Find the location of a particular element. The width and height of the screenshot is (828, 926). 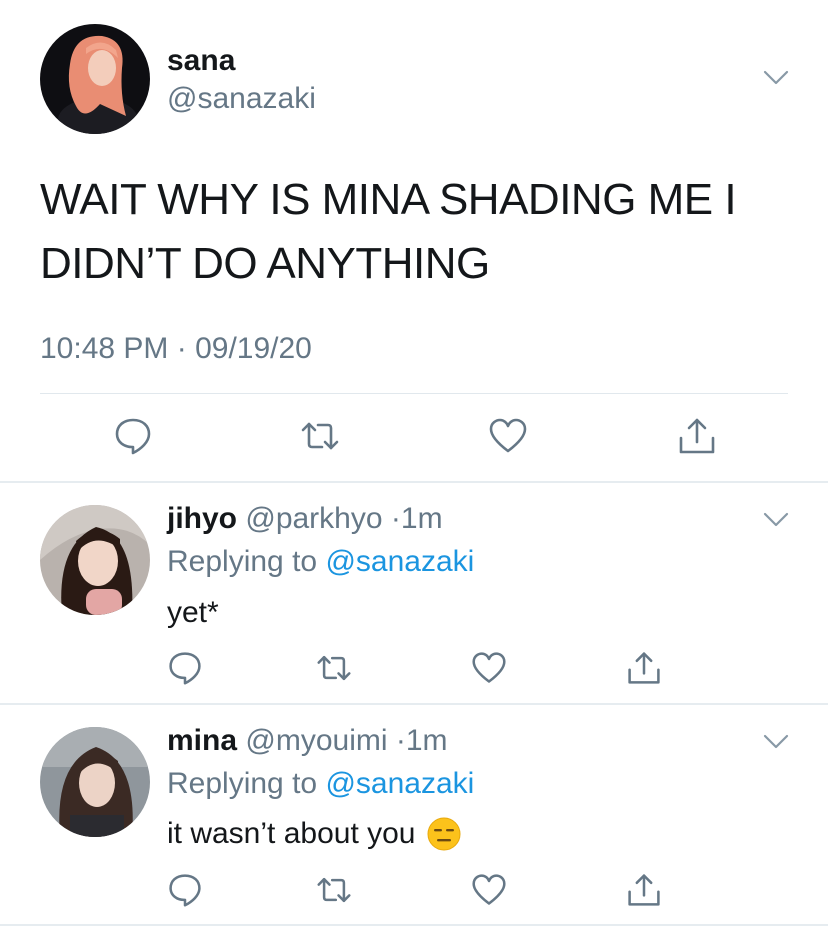

reply-text: yet* is located at coordinates (193, 613).